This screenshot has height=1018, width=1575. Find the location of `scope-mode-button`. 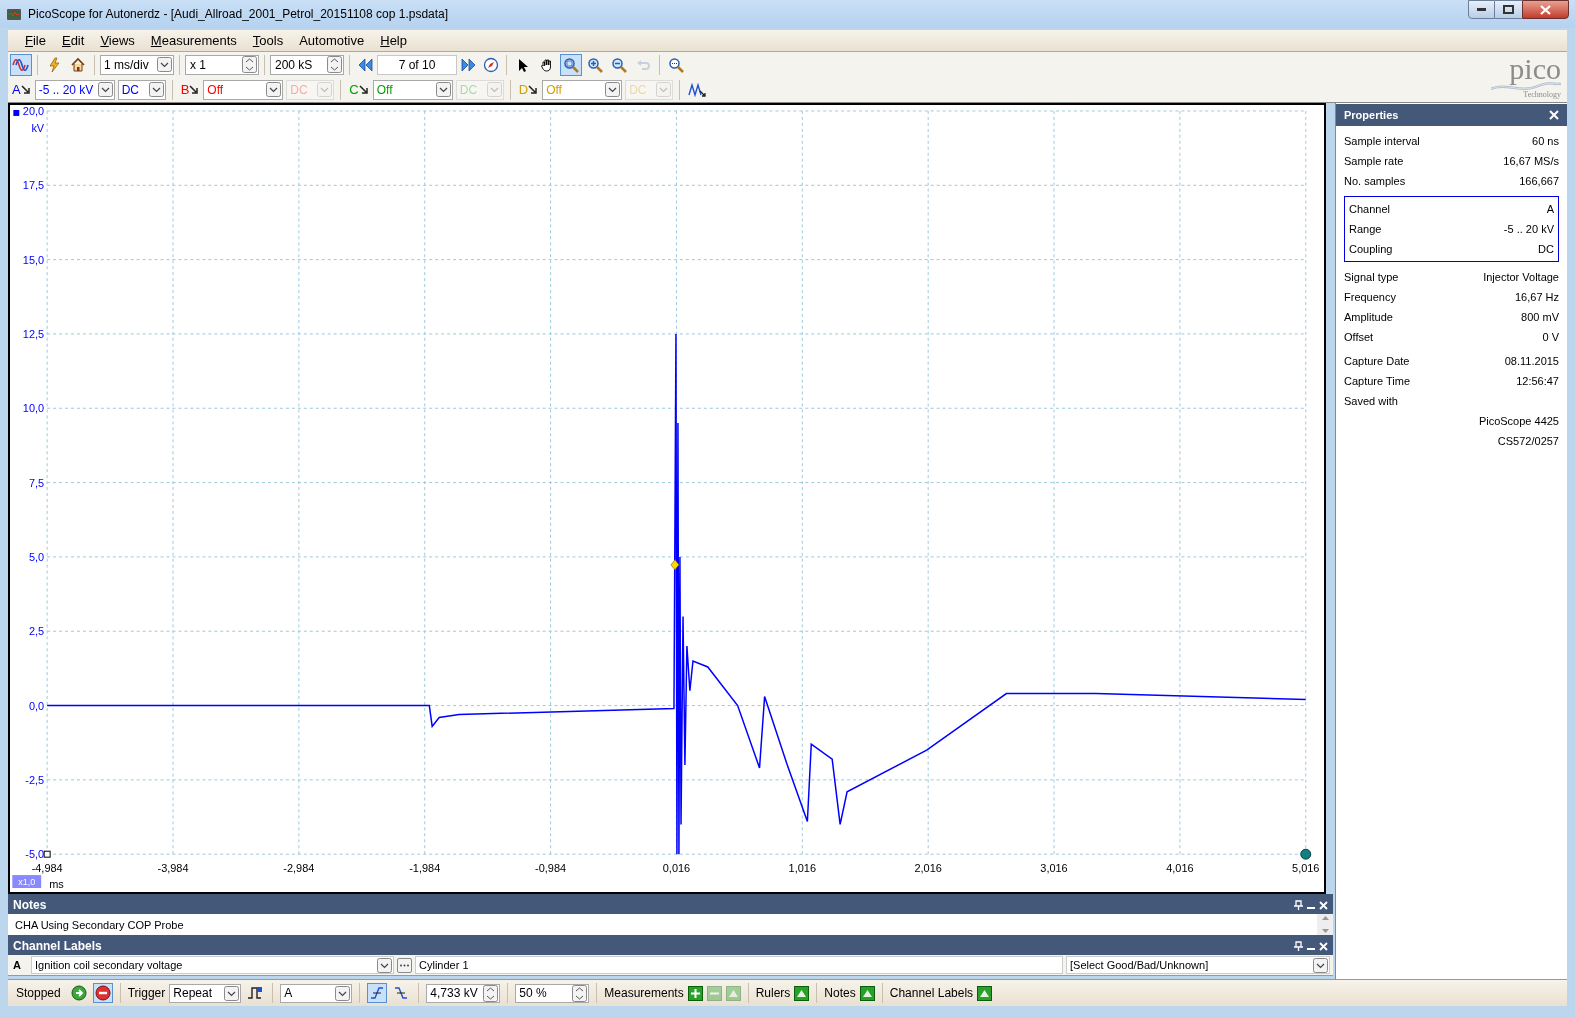

scope-mode-button is located at coordinates (21, 64).